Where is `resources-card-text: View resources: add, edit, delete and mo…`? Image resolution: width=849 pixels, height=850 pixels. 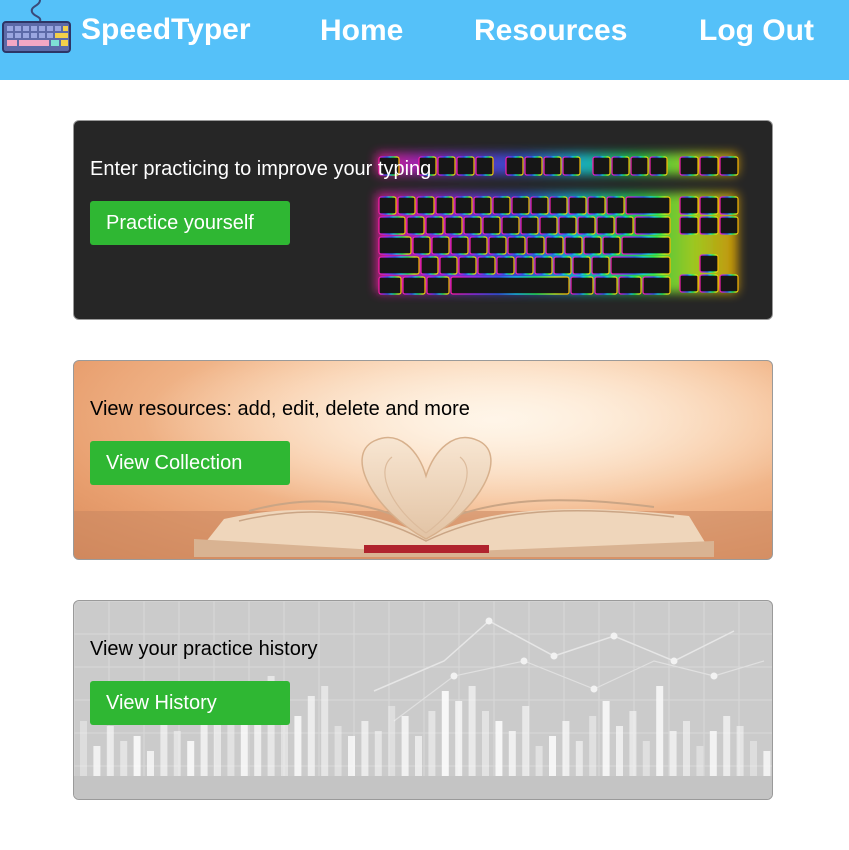
resources-card-text: View resources: add, edit, delete and mo… is located at coordinates (280, 409).